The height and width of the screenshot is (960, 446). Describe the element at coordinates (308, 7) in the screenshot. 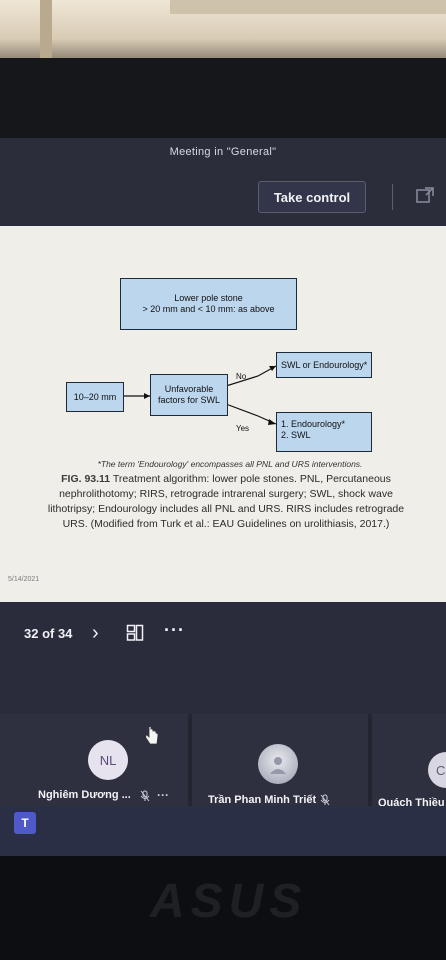

I see `ceiling-beam` at that location.